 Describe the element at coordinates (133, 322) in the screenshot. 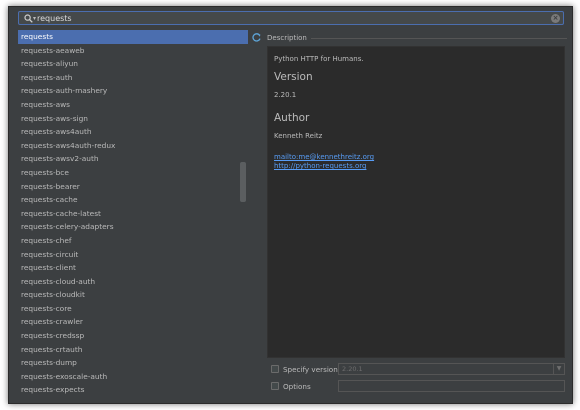

I see `package-list-item: requests-crawler` at that location.